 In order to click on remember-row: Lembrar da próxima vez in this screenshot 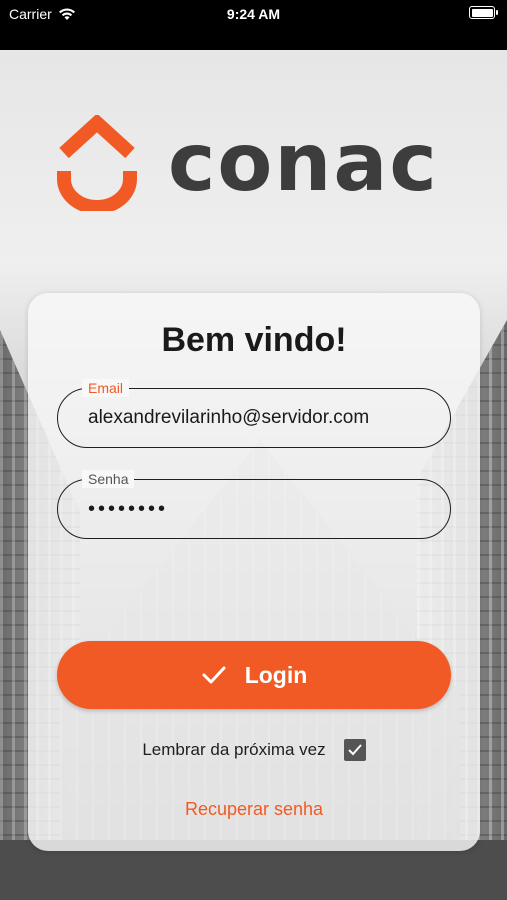, I will do `click(254, 750)`.